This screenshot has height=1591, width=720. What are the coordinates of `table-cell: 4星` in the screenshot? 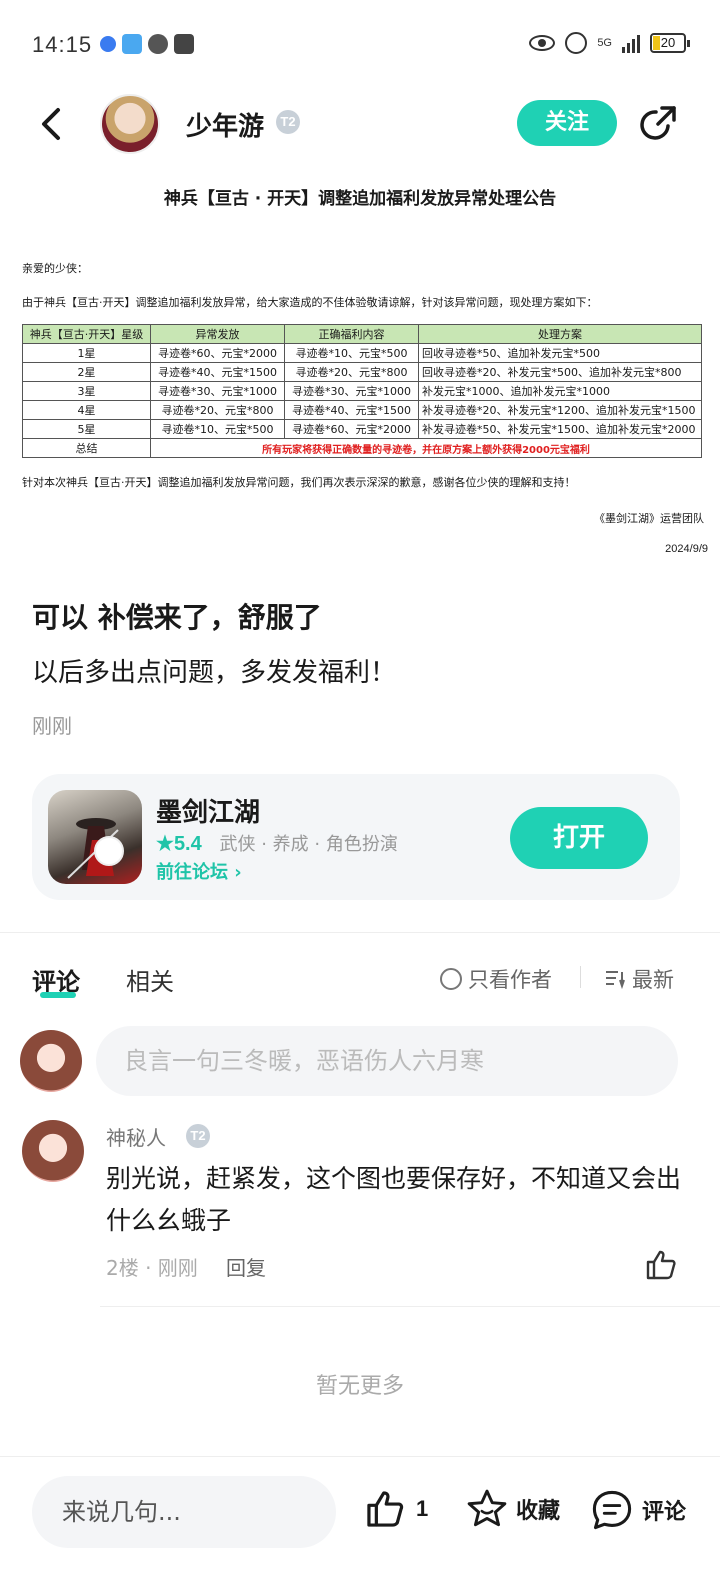 It's located at (86, 410).